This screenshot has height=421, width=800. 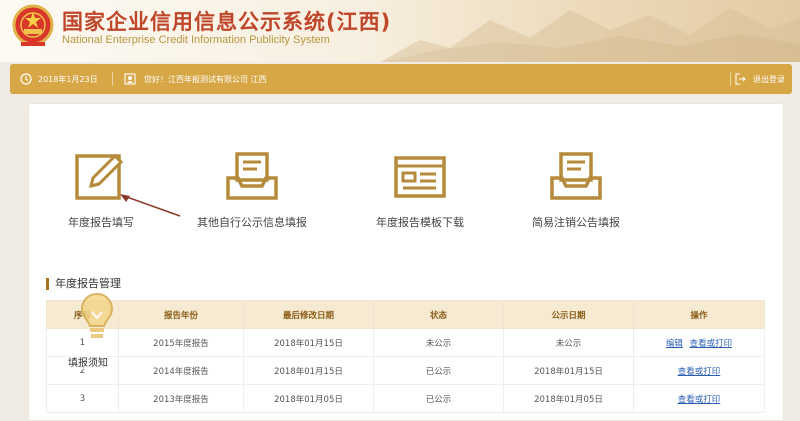 What do you see at coordinates (420, 222) in the screenshot?
I see `function-label: 年度报告模板下载` at bounding box center [420, 222].